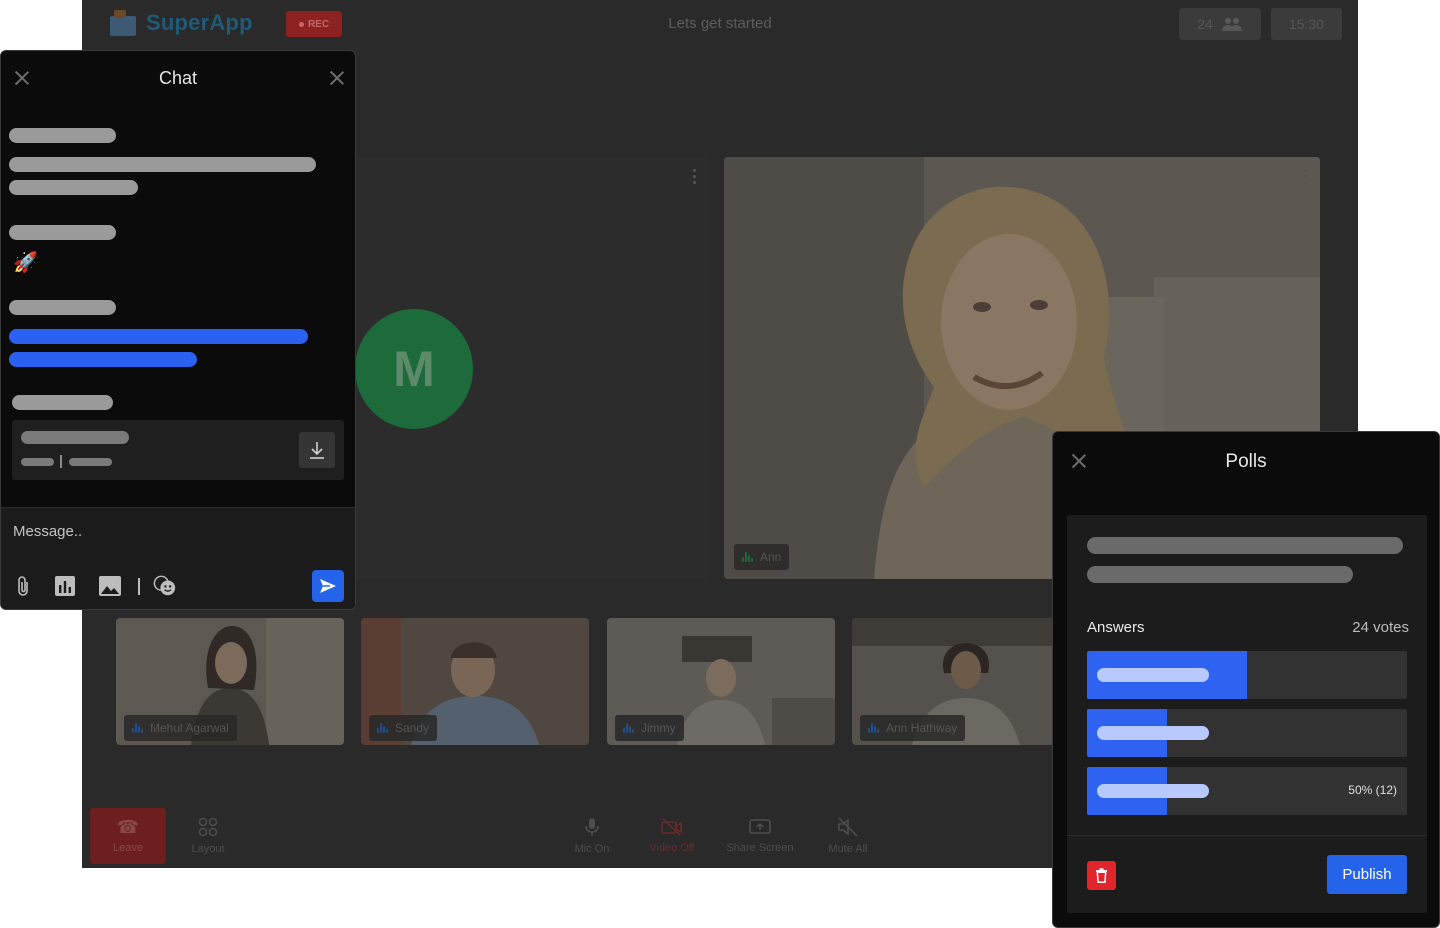 Image resolution: width=1440 pixels, height=928 pixels. Describe the element at coordinates (128, 827) in the screenshot. I see `phone-hangup-icon: ☎` at that location.